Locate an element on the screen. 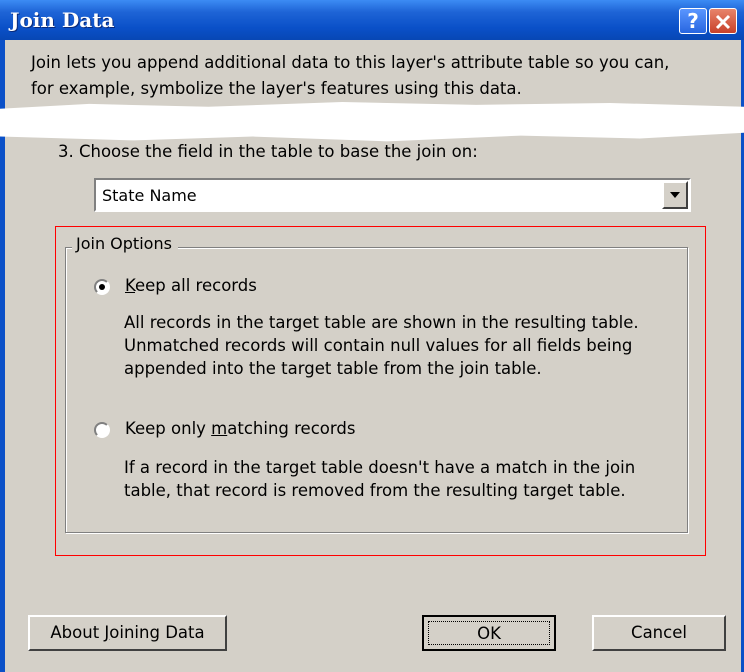  keep-all-records-radio is located at coordinates (102, 287).